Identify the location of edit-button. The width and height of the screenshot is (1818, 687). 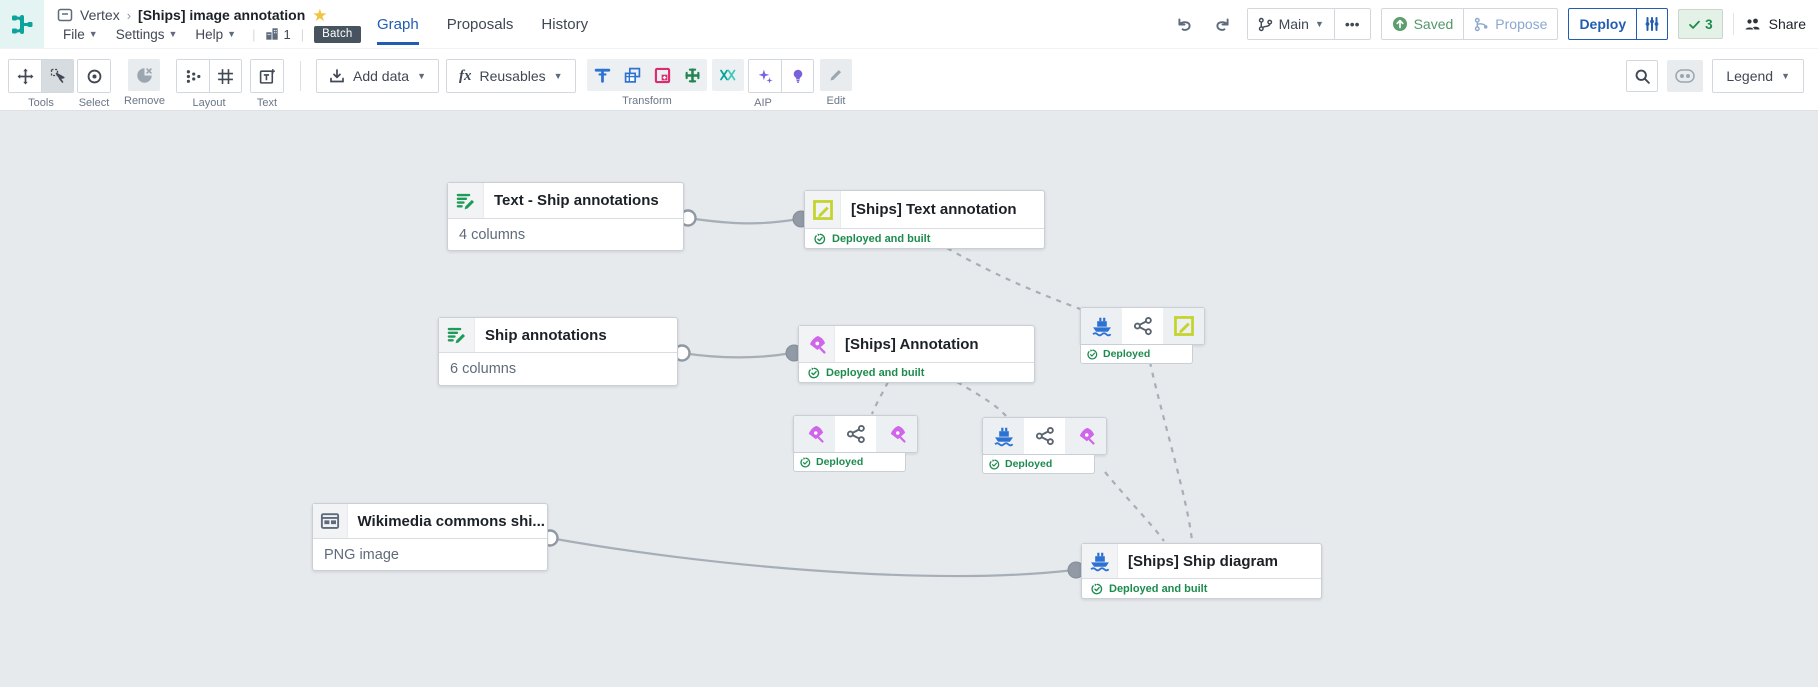
(836, 75).